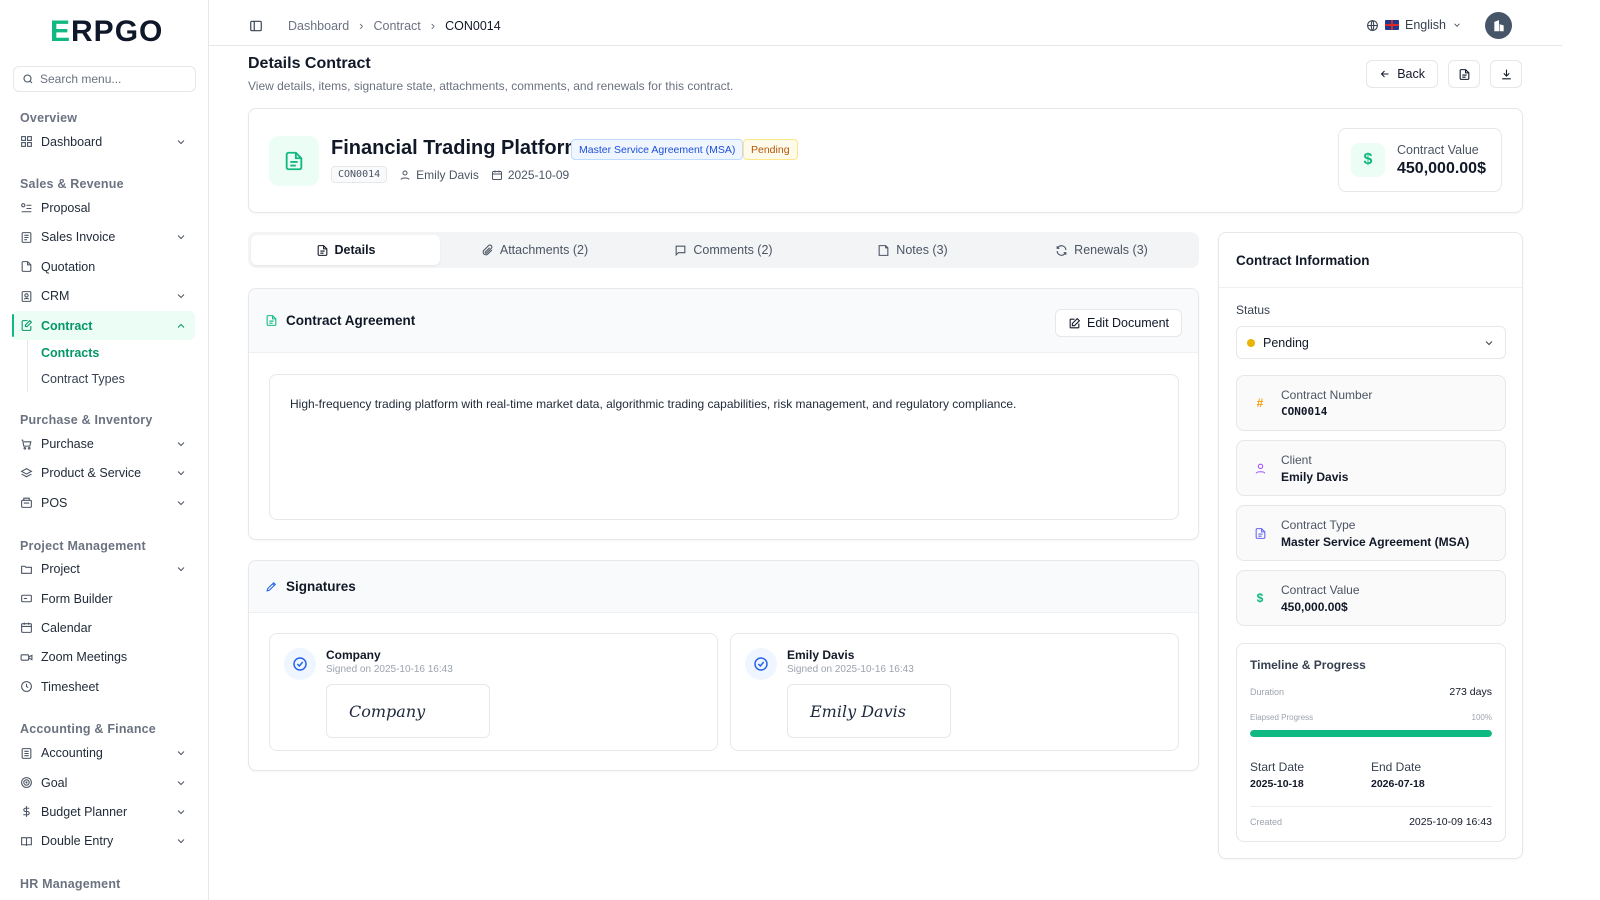 This screenshot has width=1600, height=900. I want to click on sidebar-item-crm: CRM, so click(103, 296).